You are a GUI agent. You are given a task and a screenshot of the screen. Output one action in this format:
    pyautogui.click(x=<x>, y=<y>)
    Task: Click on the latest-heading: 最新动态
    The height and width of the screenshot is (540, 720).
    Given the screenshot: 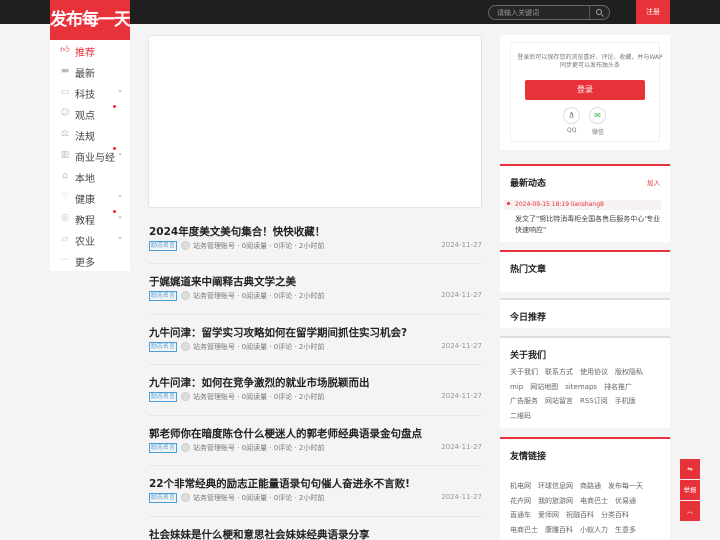 What is the action you would take?
    pyautogui.click(x=528, y=184)
    